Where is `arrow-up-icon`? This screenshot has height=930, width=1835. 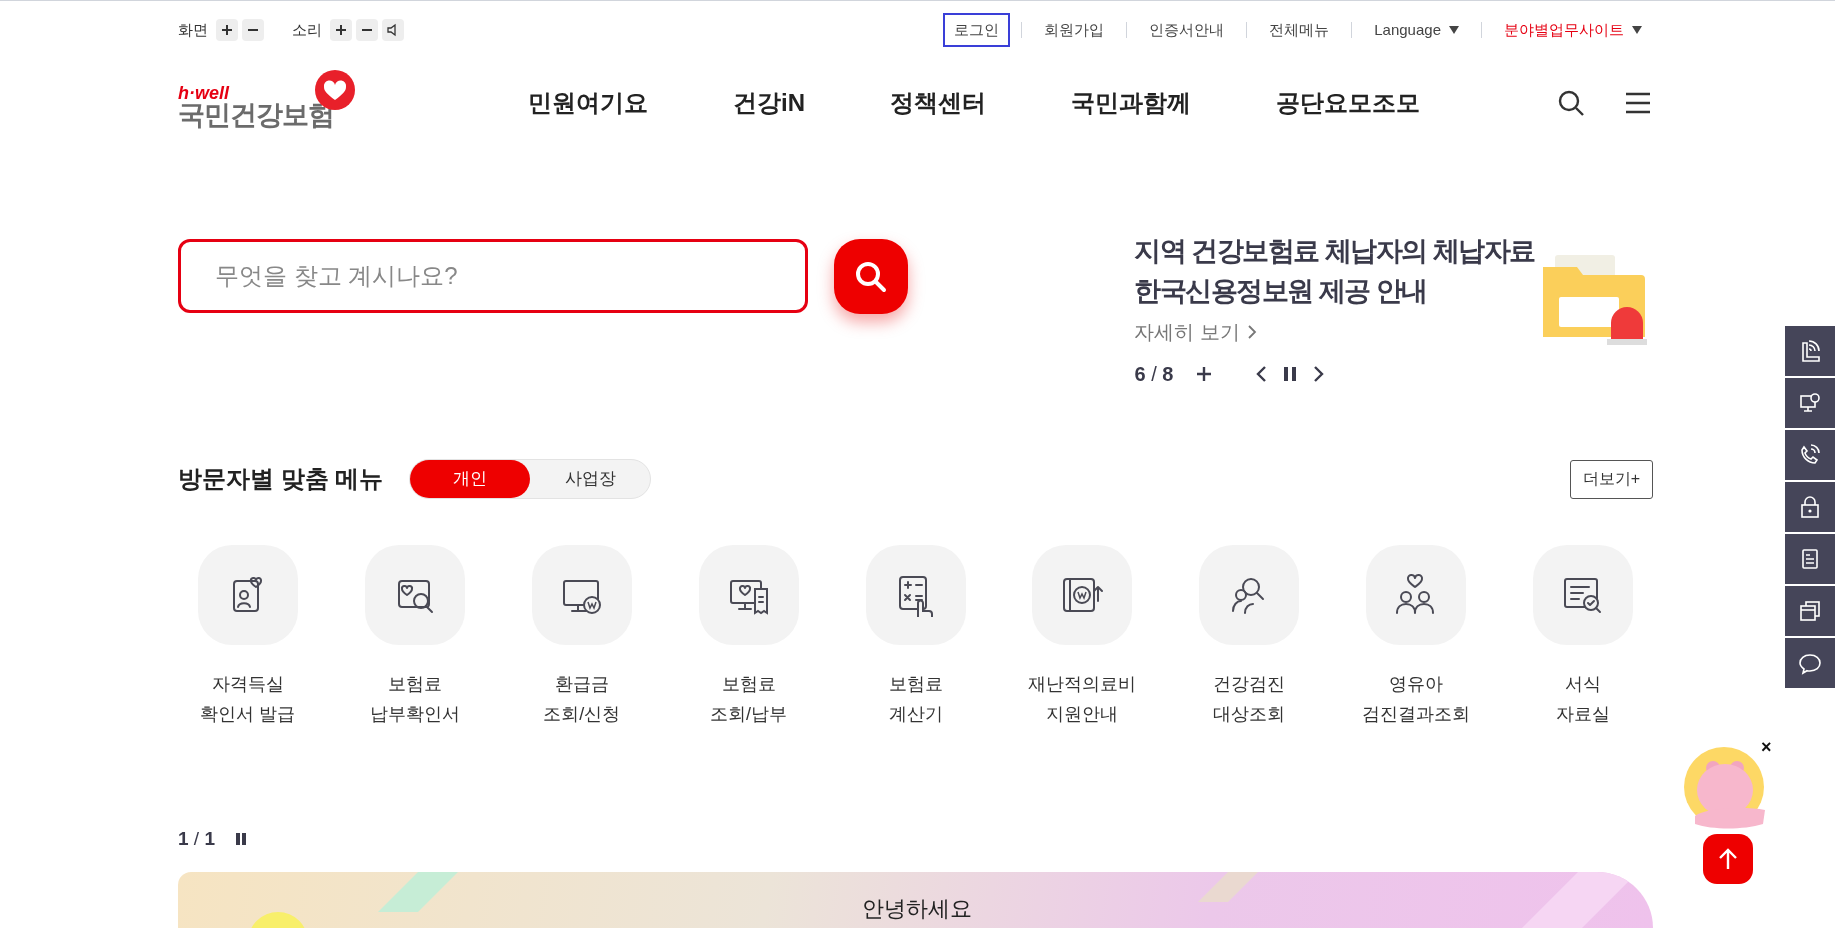
arrow-up-icon is located at coordinates (1728, 859).